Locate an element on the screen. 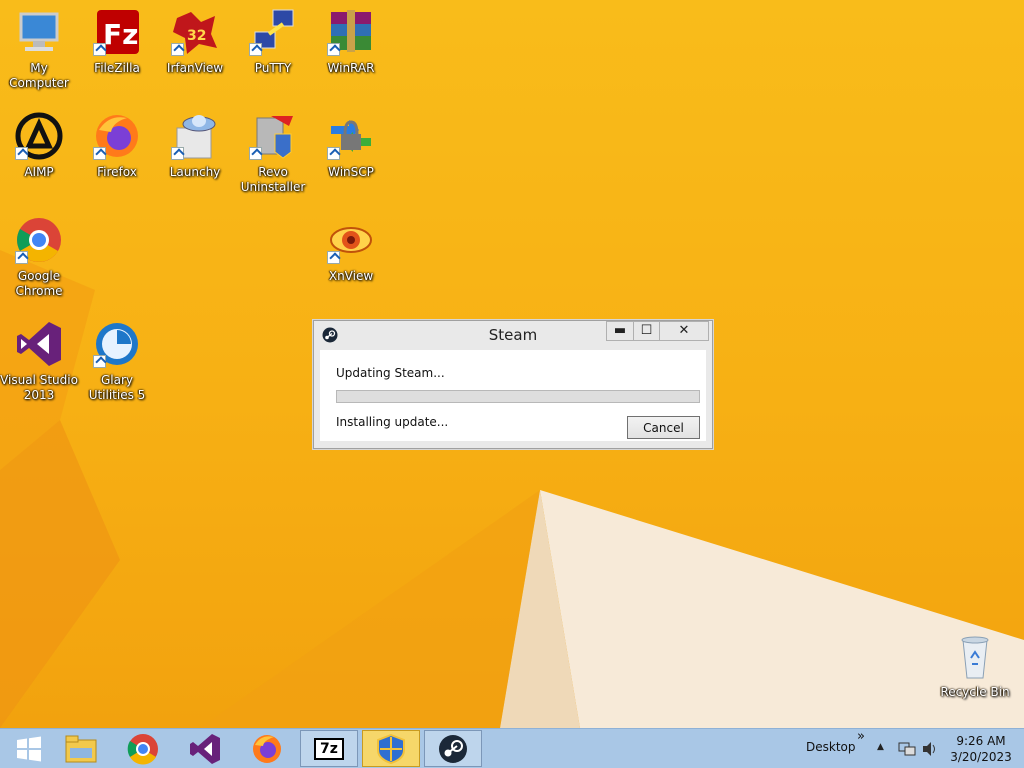 This screenshot has height=768, width=1024. toolbar-chevron-icon: » is located at coordinates (861, 736).